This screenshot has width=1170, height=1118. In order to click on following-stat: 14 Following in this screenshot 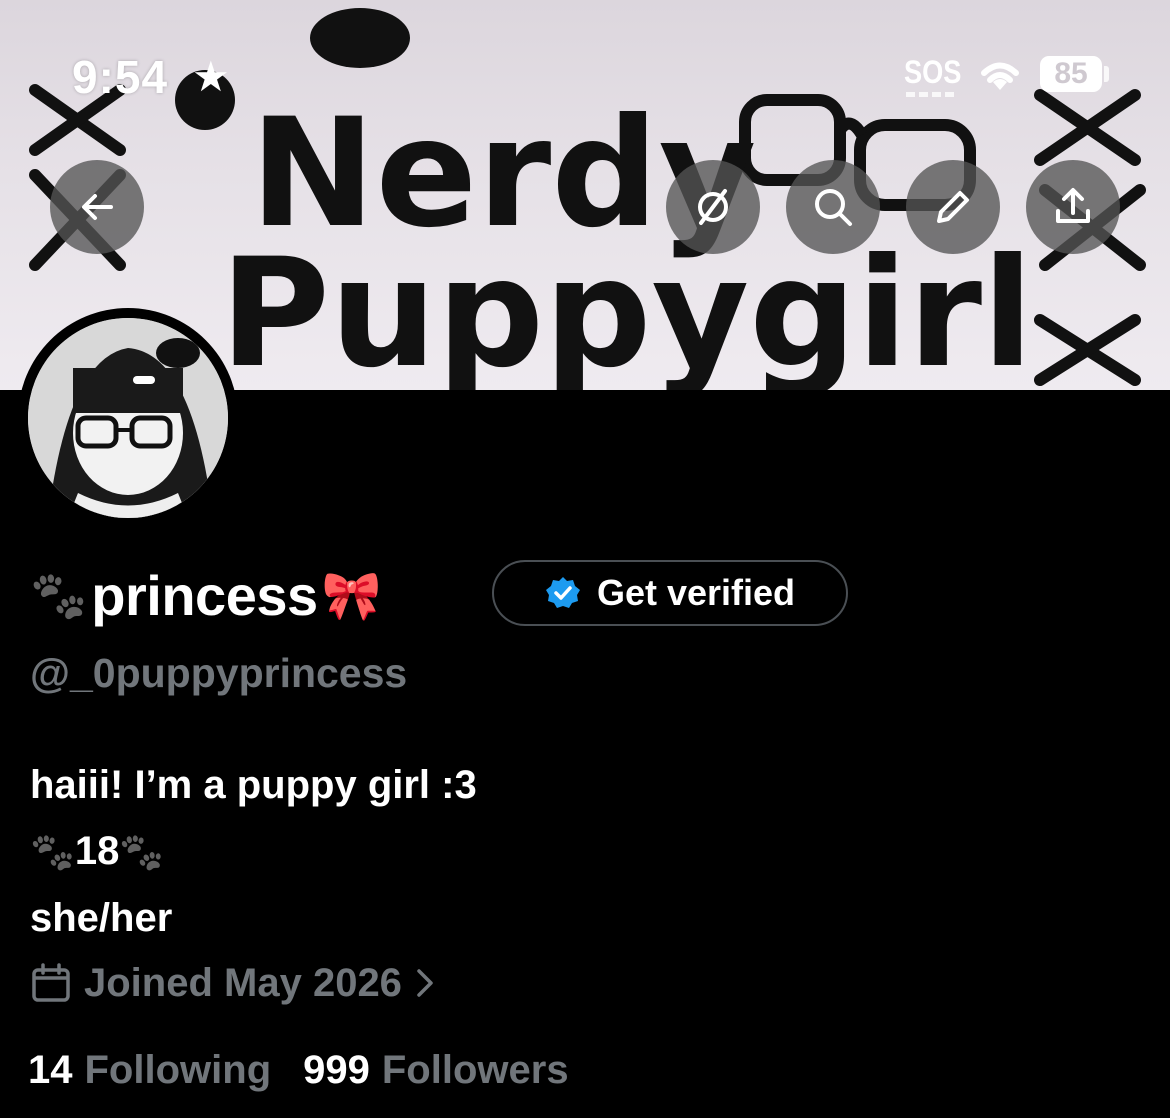, I will do `click(165, 1070)`.